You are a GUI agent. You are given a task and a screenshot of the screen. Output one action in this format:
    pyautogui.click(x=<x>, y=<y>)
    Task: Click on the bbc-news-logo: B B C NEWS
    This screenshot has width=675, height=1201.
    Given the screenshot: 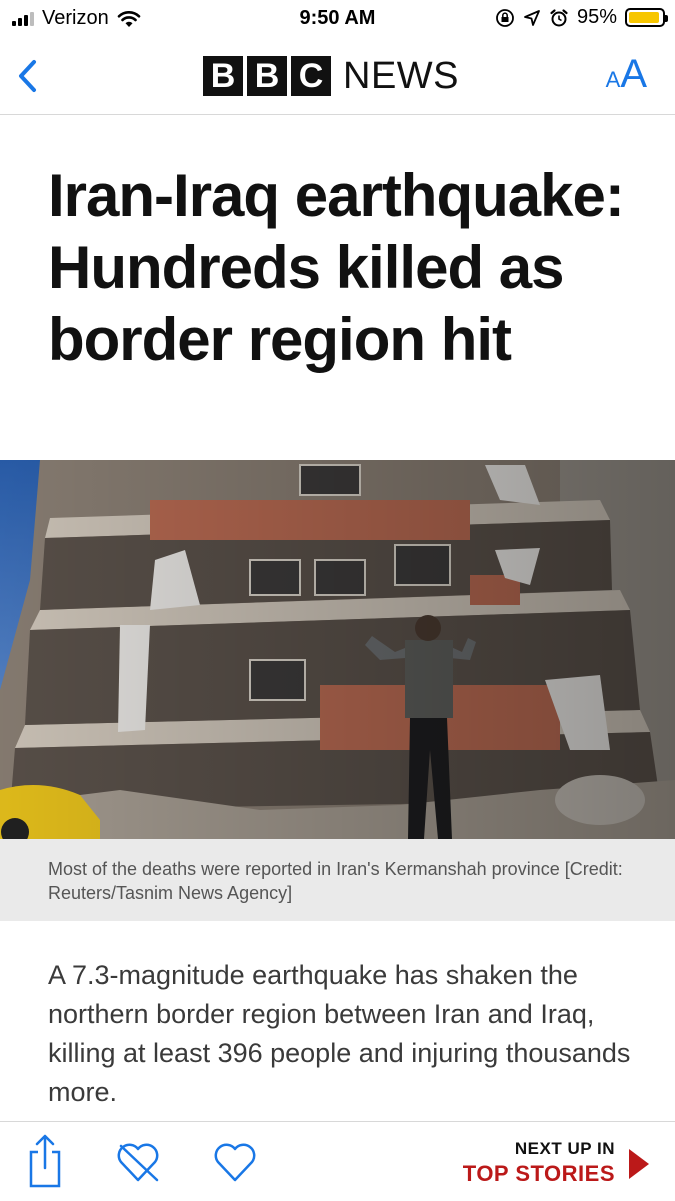 What is the action you would take?
    pyautogui.click(x=331, y=76)
    